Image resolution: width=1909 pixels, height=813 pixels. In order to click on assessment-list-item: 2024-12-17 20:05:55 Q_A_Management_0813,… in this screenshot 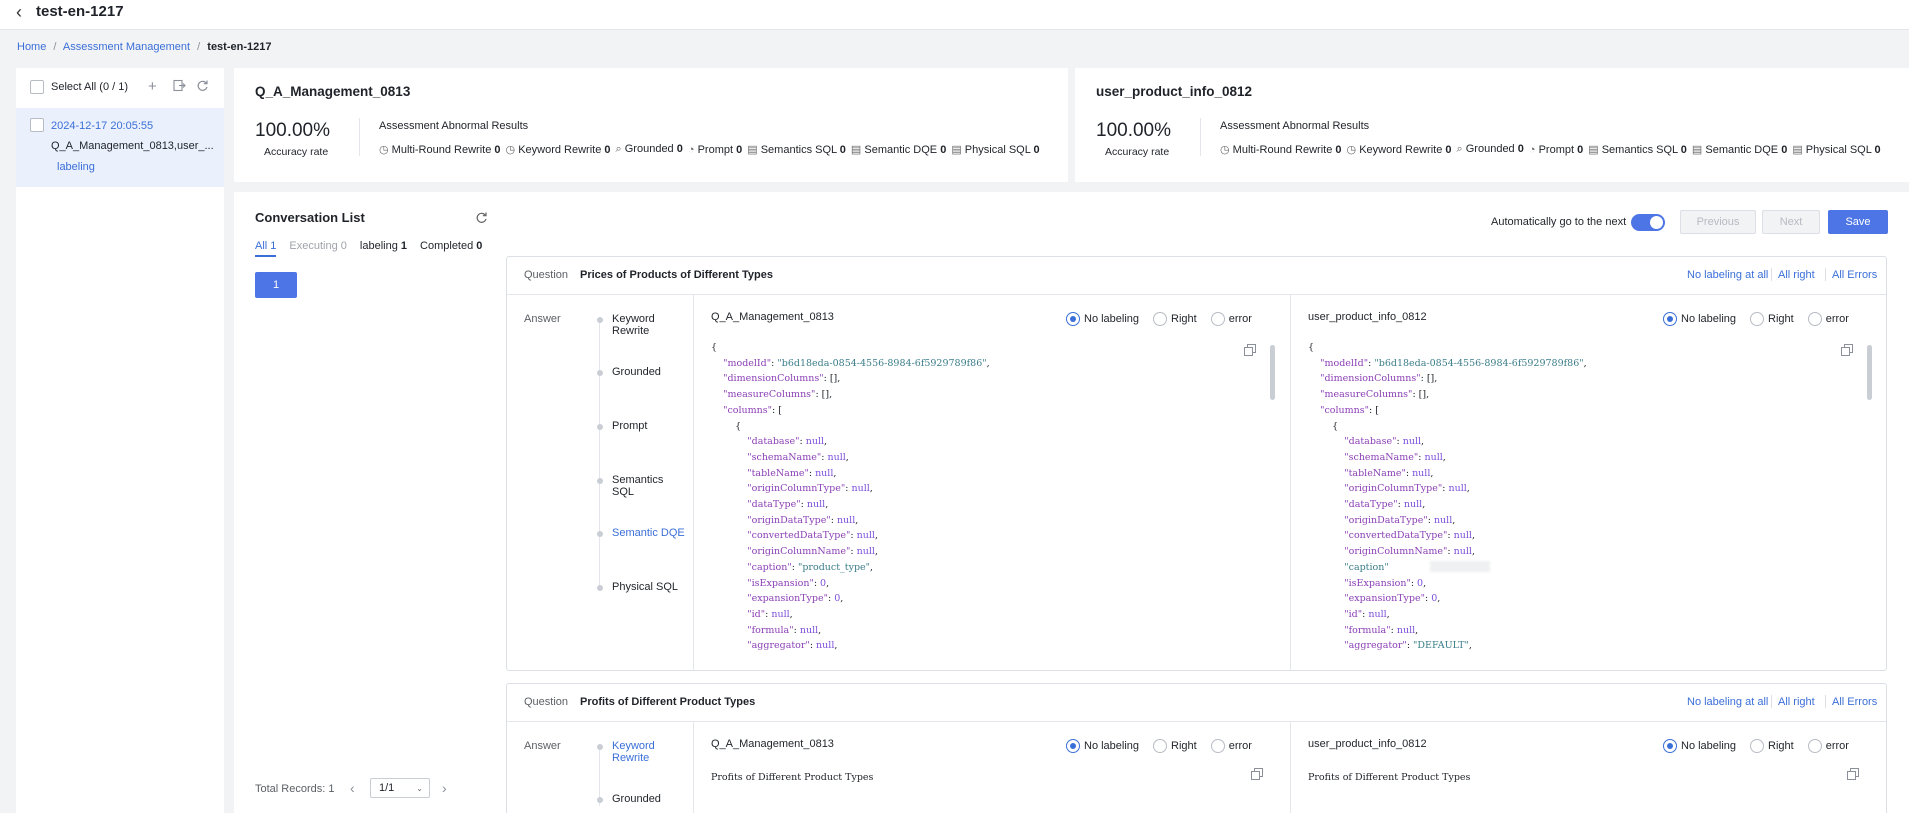, I will do `click(120, 147)`.